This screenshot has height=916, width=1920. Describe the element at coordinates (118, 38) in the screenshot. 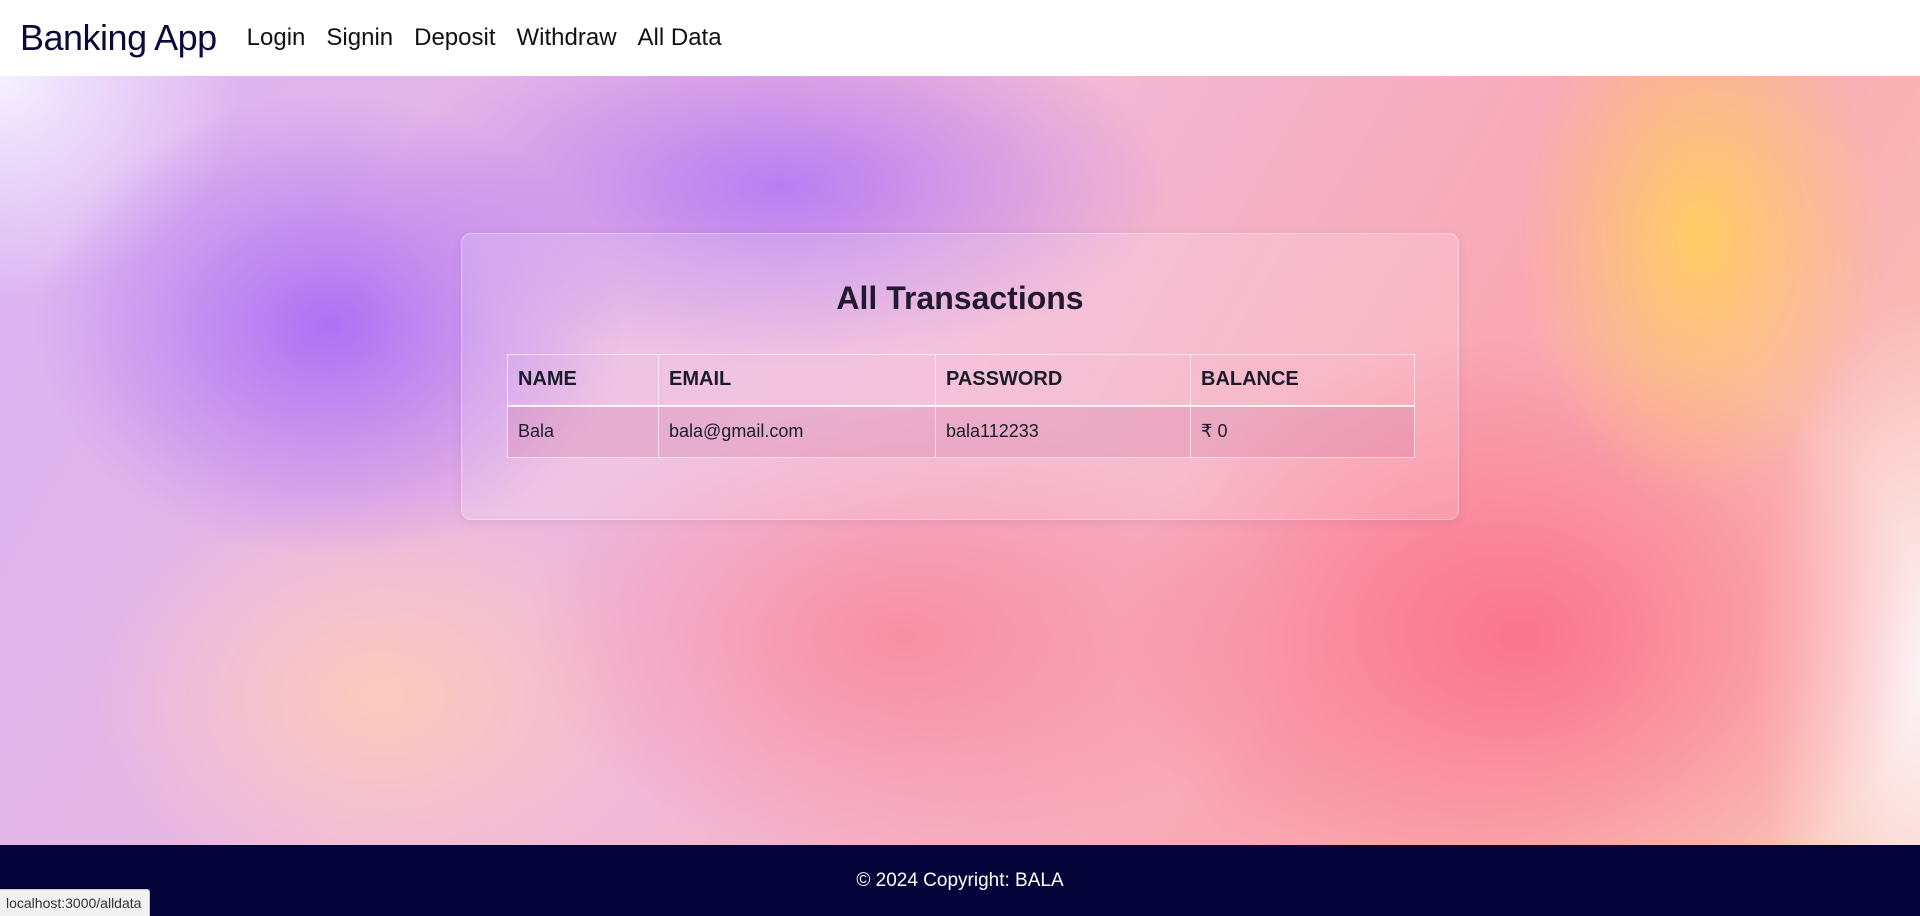

I see `brand-link: Banking App` at that location.